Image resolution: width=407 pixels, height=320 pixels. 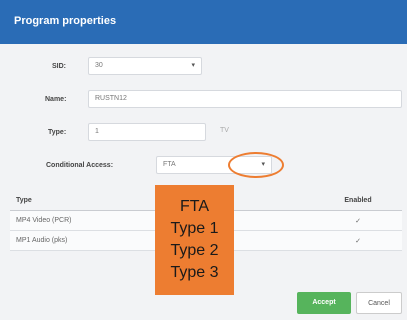 What do you see at coordinates (224, 130) in the screenshot?
I see `type-unit: TV` at bounding box center [224, 130].